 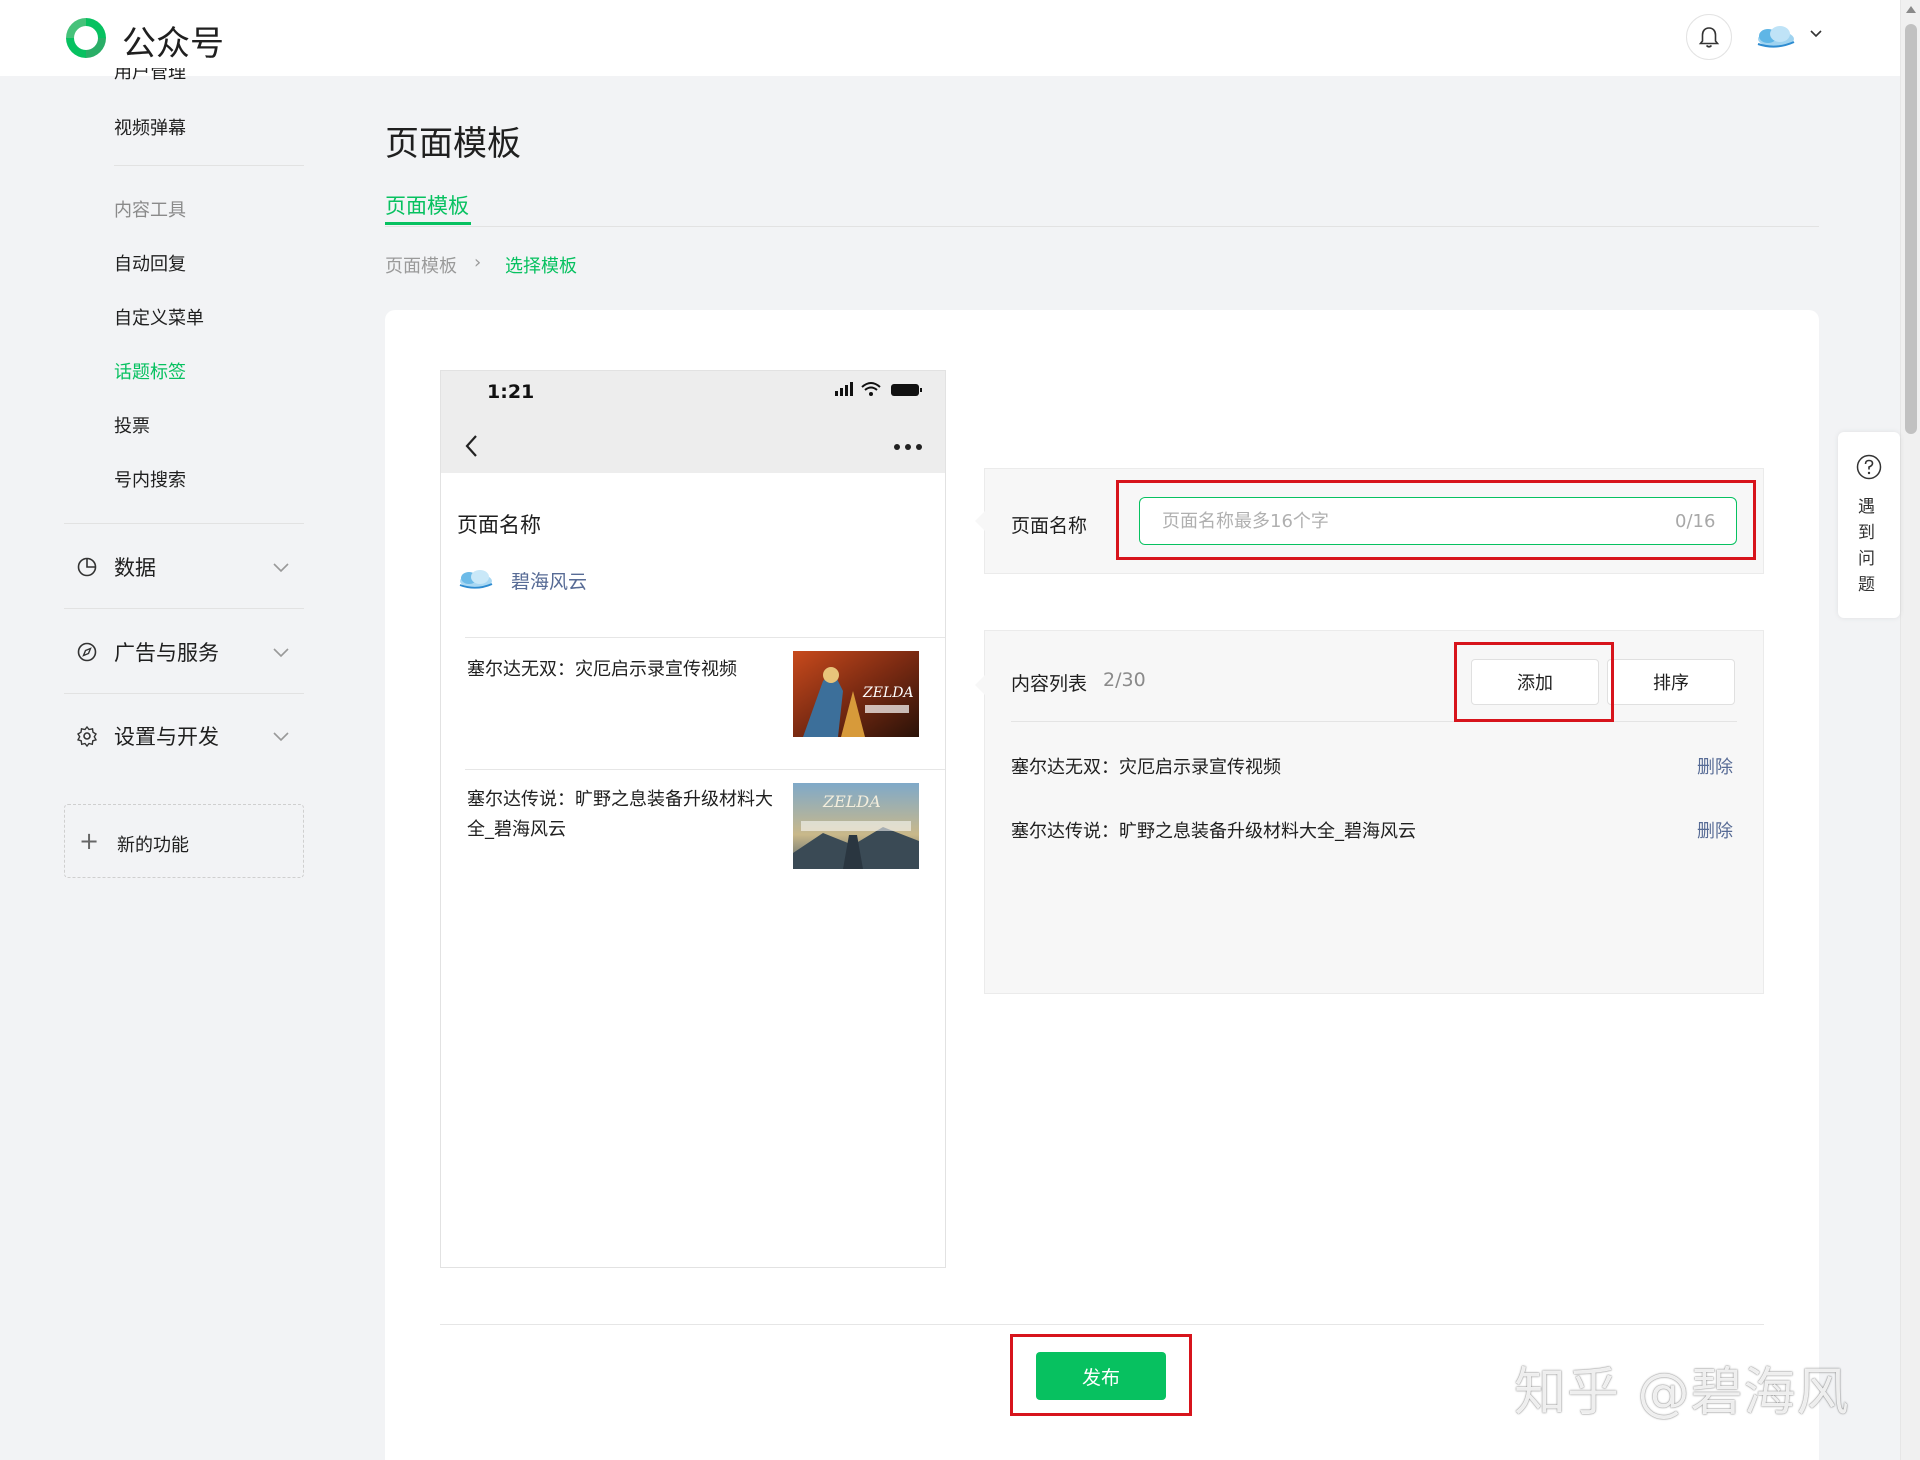 I want to click on gear-icon, so click(x=87, y=736).